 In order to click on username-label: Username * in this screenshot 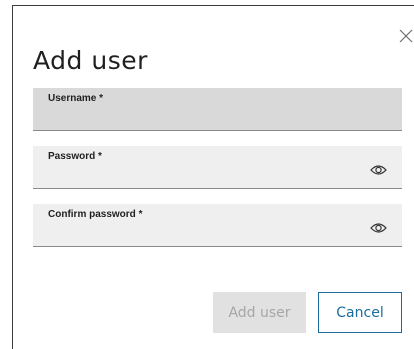, I will do `click(76, 98)`.